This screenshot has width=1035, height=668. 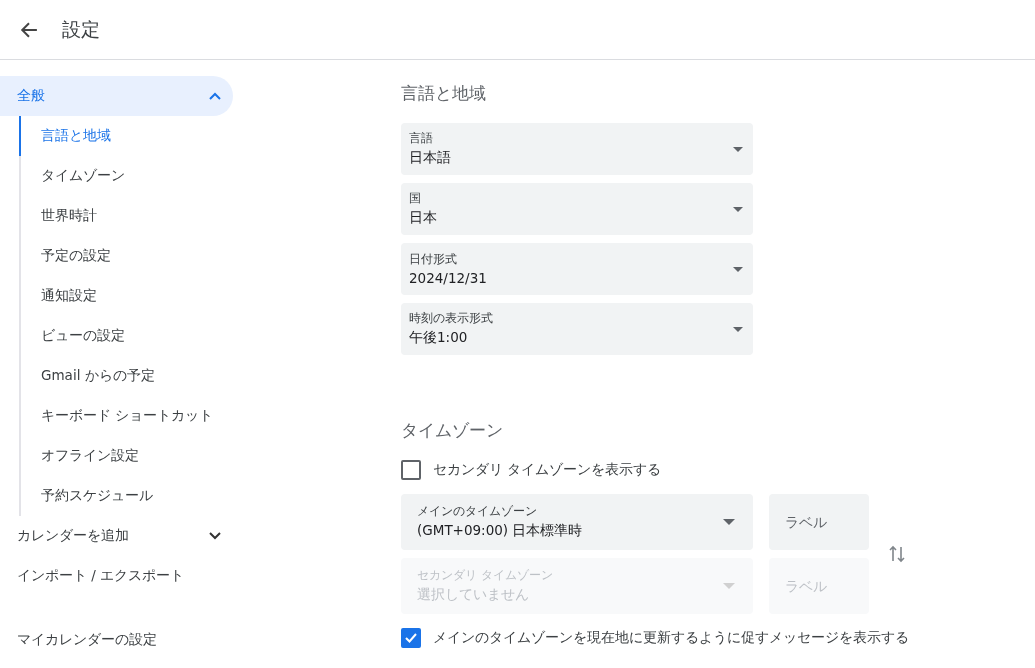 I want to click on nav-item: Gmail からの予定, so click(x=126, y=376).